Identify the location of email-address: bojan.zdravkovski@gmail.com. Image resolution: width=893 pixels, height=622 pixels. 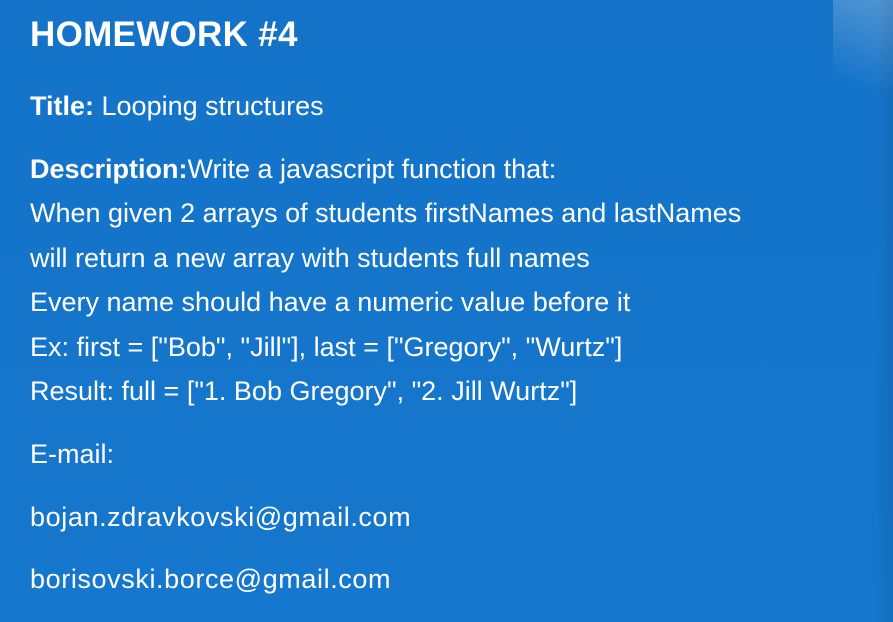
(221, 517).